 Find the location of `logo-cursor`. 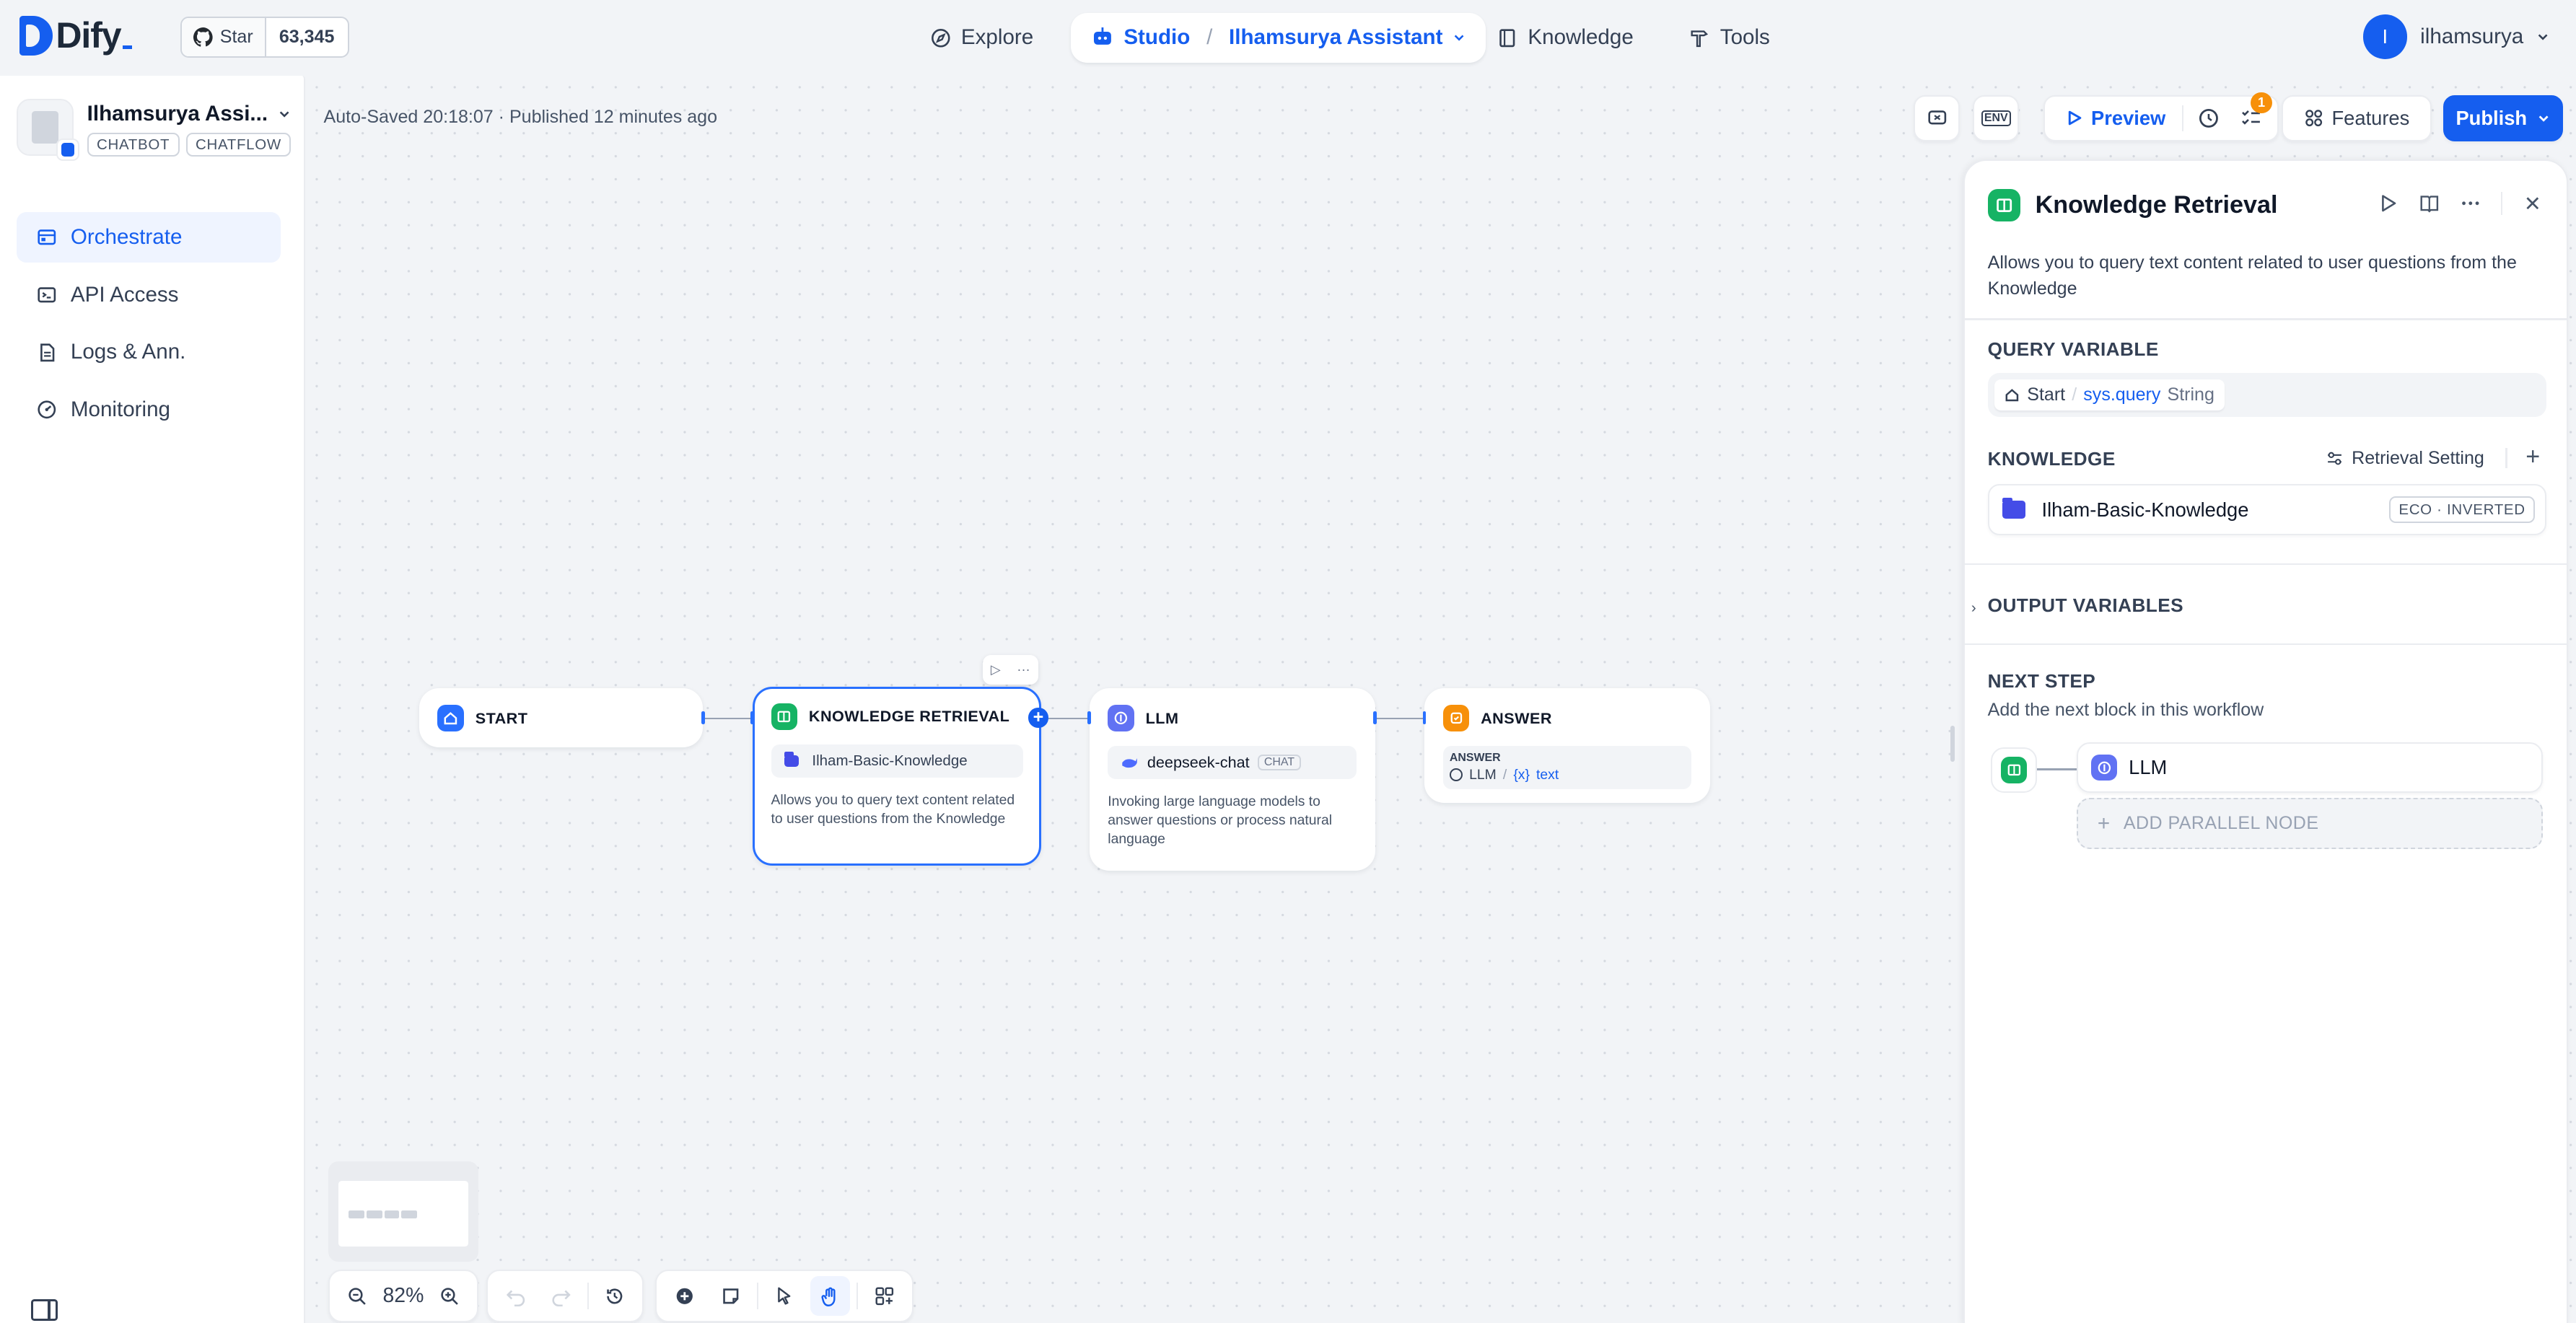

logo-cursor is located at coordinates (128, 47).